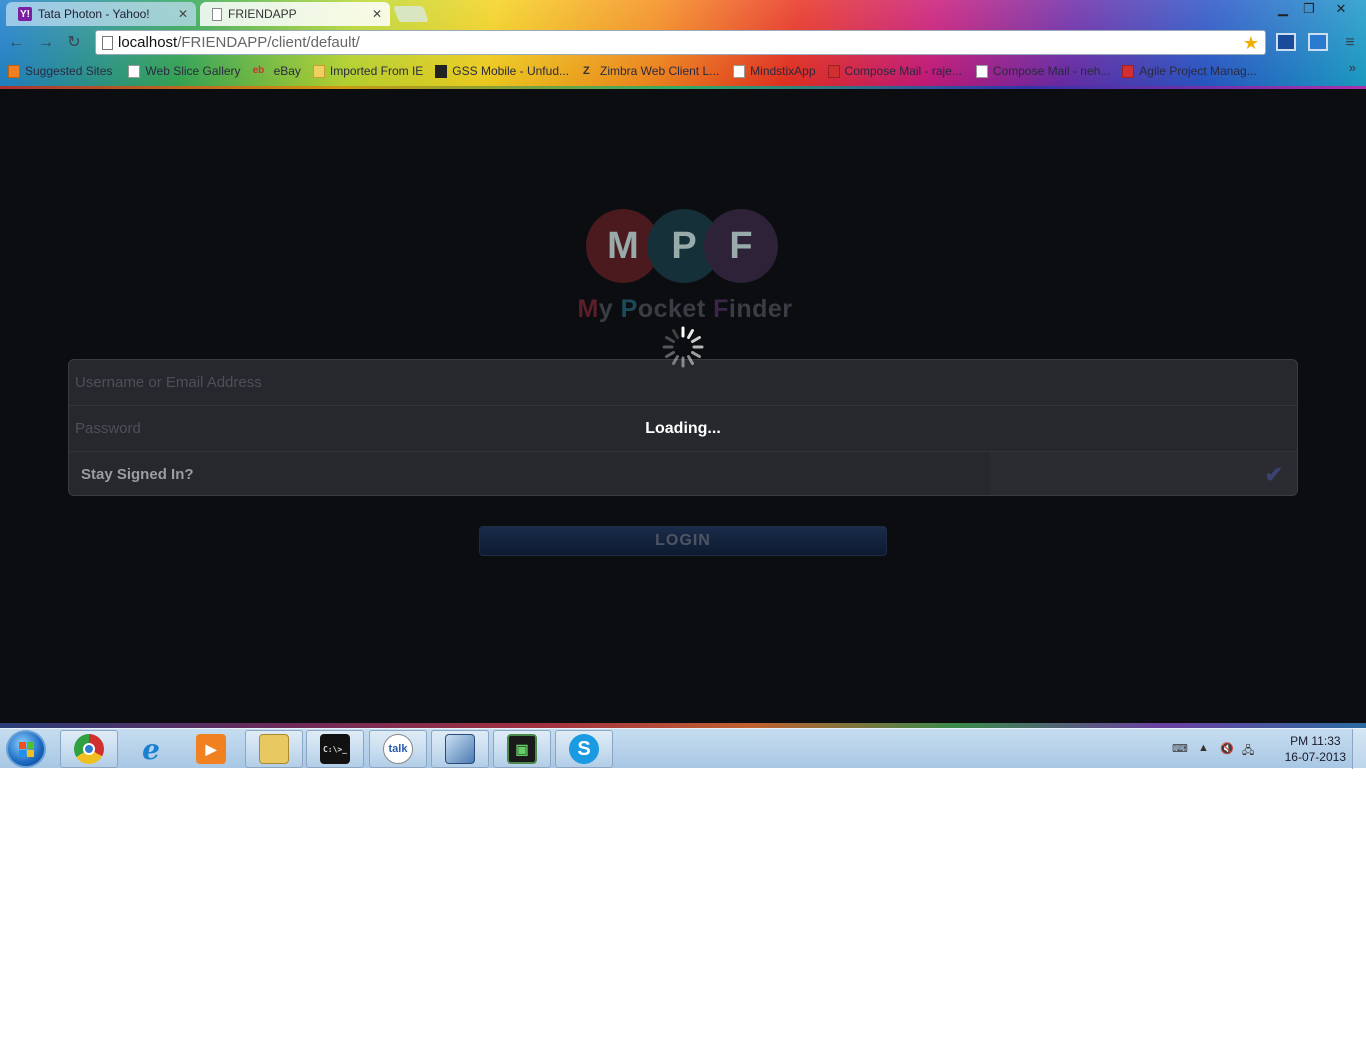 The width and height of the screenshot is (1366, 1044). Describe the element at coordinates (1205, 748) in the screenshot. I see `show-hidden-icons-icon: ▲` at that location.